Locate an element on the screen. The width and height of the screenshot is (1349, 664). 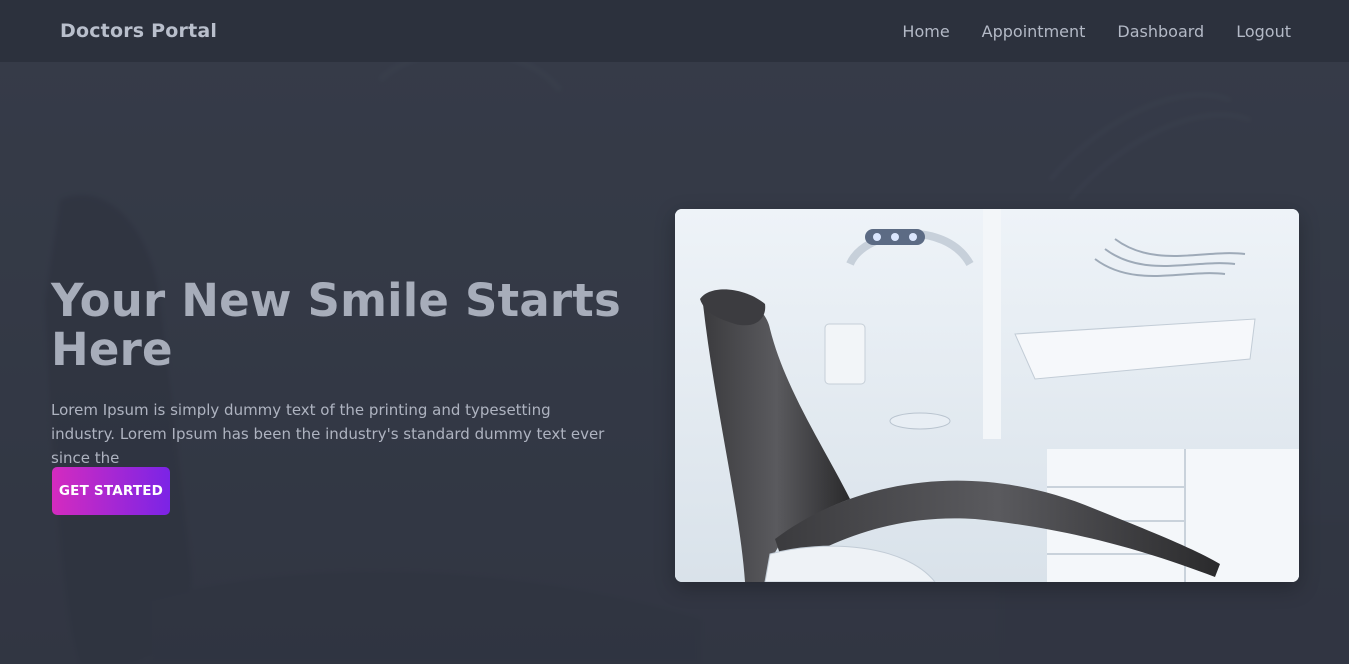
get-started-button: GET STARTED is located at coordinates (111, 491).